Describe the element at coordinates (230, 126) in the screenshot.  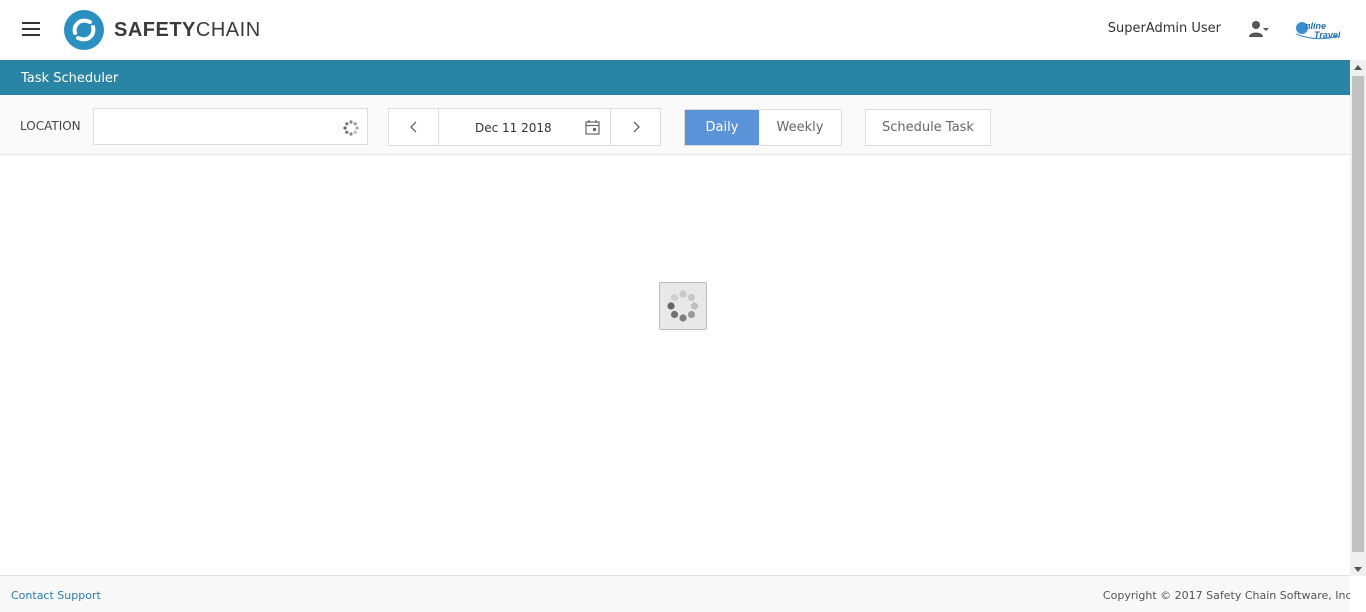
I see `location-selector` at that location.